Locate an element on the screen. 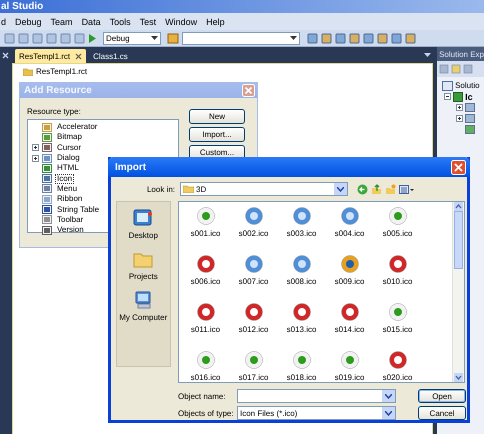 The image size is (484, 434). tree-item: Accelerator is located at coordinates (77, 127).